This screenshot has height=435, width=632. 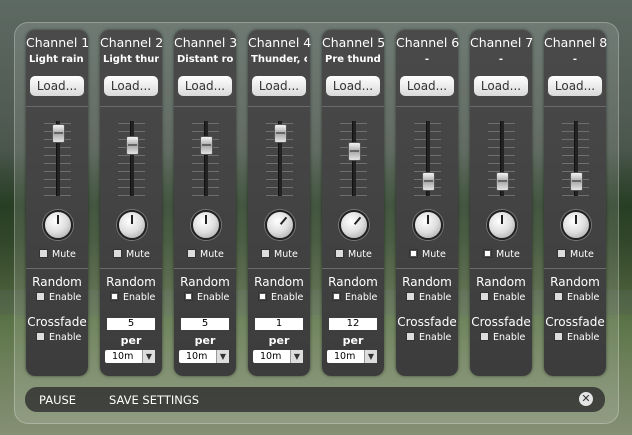 I want to click on random-count-input: 12, so click(x=353, y=324).